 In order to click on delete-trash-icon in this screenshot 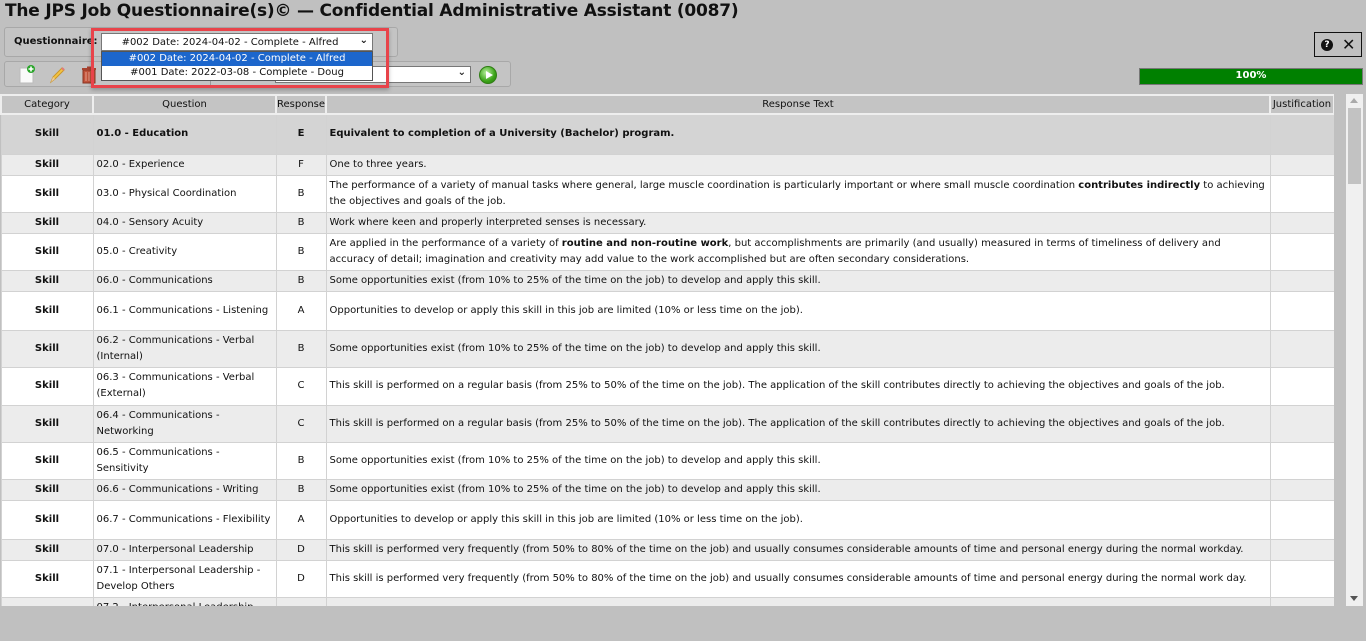, I will do `click(89, 75)`.